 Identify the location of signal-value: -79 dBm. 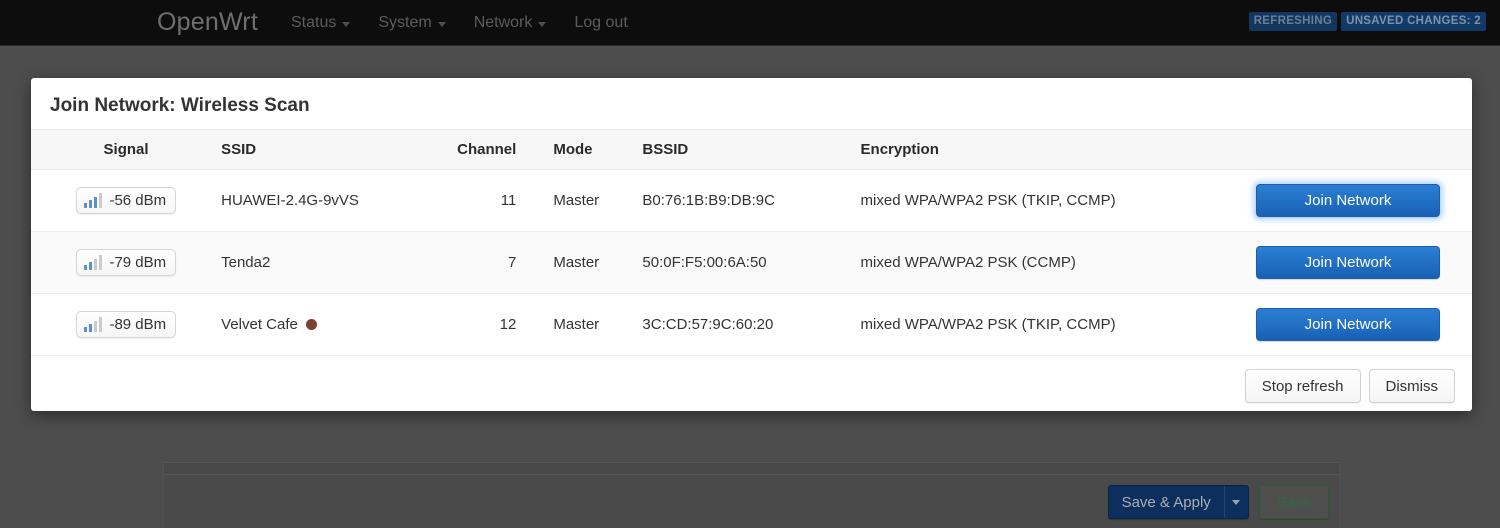
(138, 262).